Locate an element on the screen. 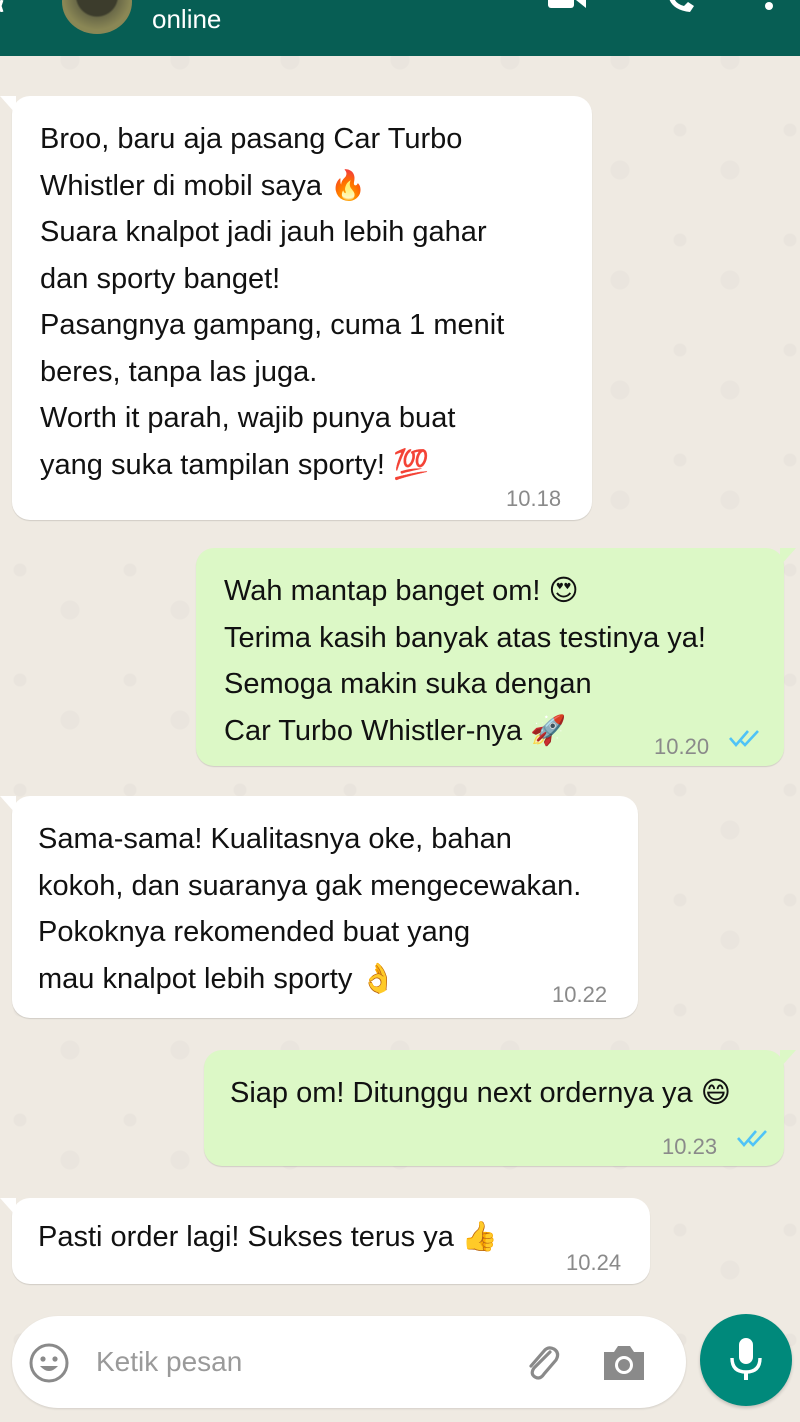 The width and height of the screenshot is (800, 1422). message-text-line: Semoga makin suka dengan is located at coordinates (408, 684).